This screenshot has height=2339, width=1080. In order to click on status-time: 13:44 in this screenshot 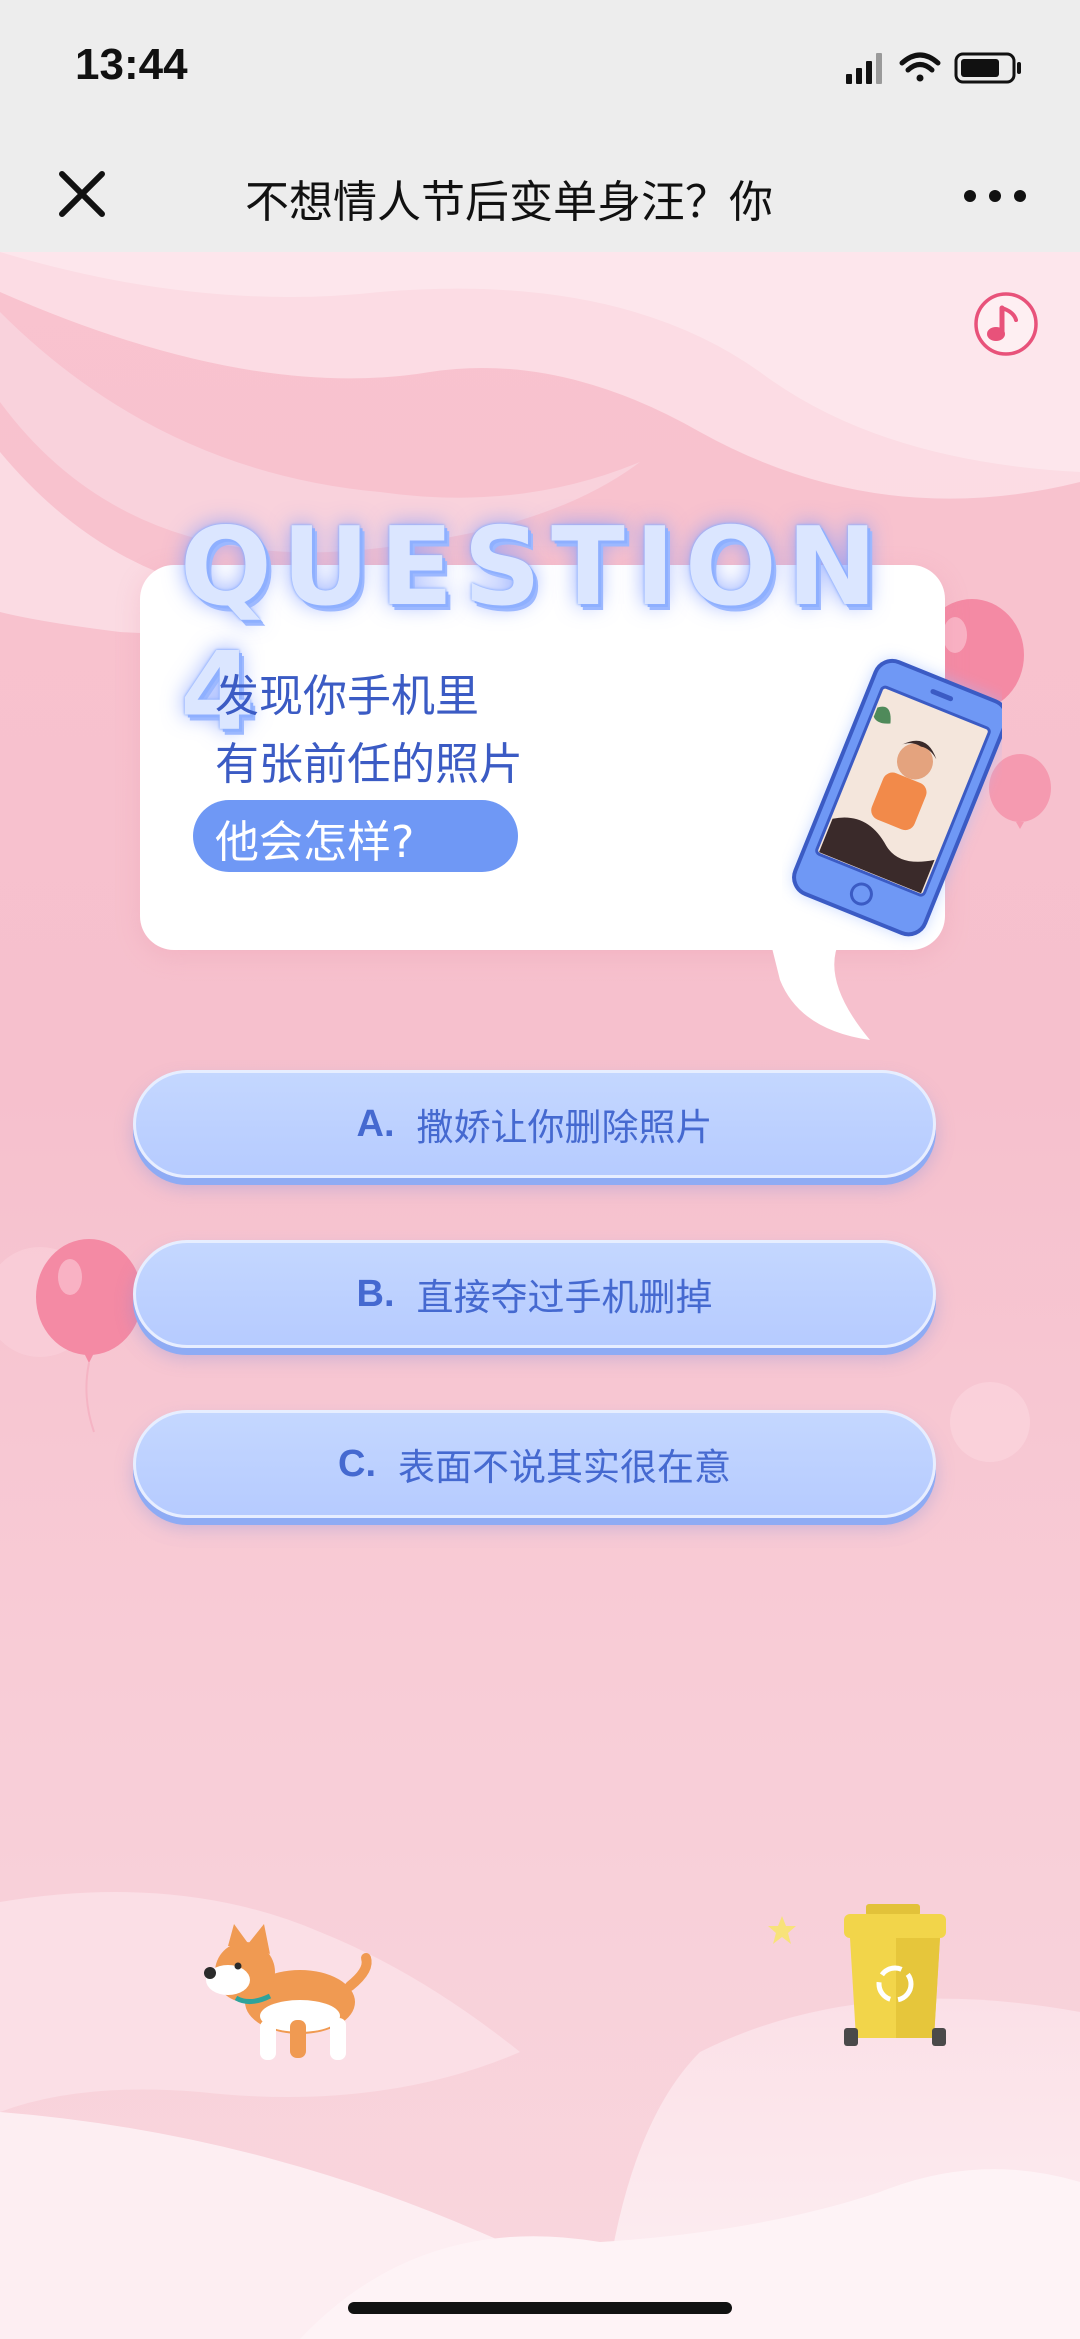, I will do `click(131, 64)`.